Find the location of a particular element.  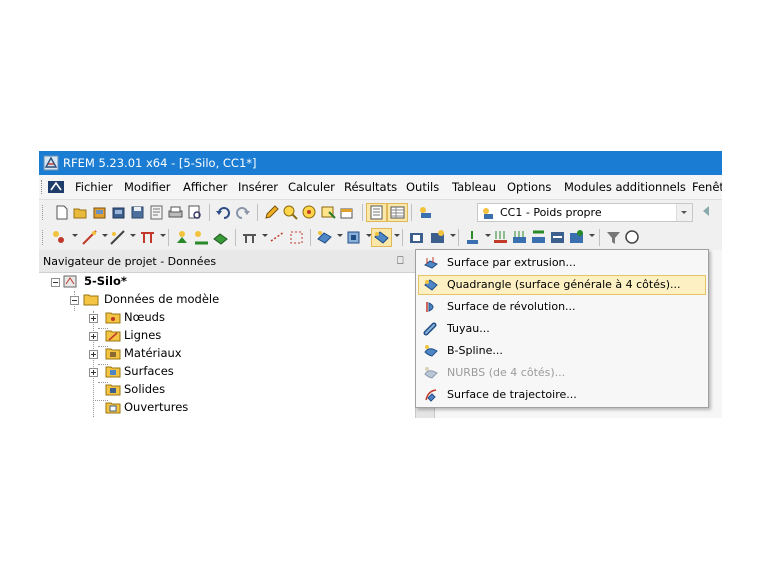

line-dropdown-icon is located at coordinates (105, 235).